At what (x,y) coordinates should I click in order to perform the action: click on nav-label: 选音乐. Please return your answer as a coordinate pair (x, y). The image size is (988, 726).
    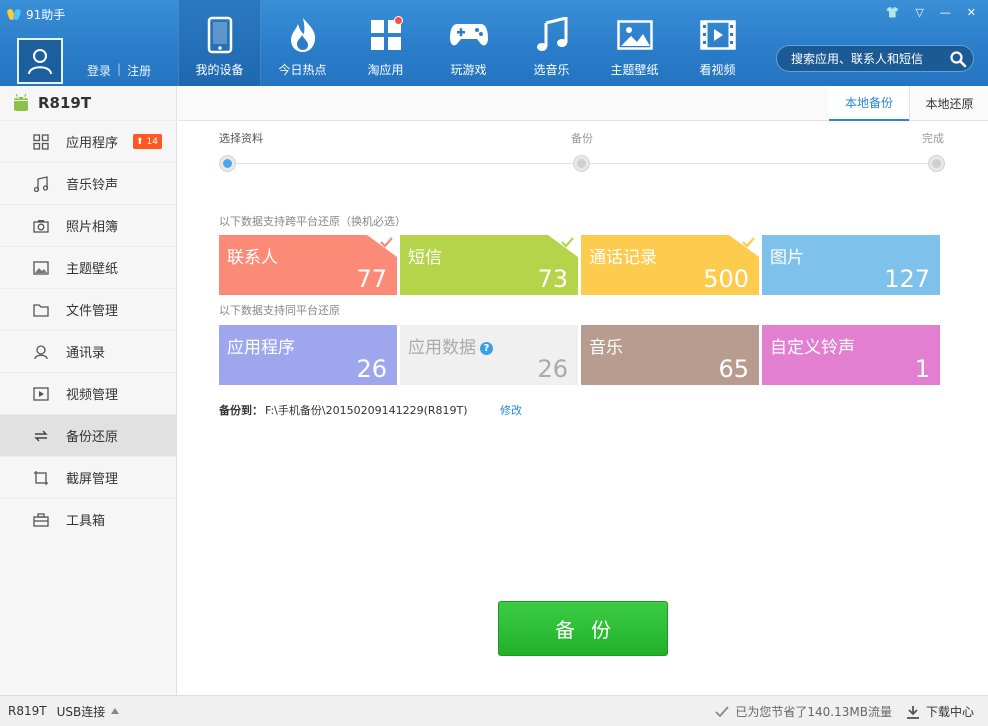
    Looking at the image, I should click on (551, 70).